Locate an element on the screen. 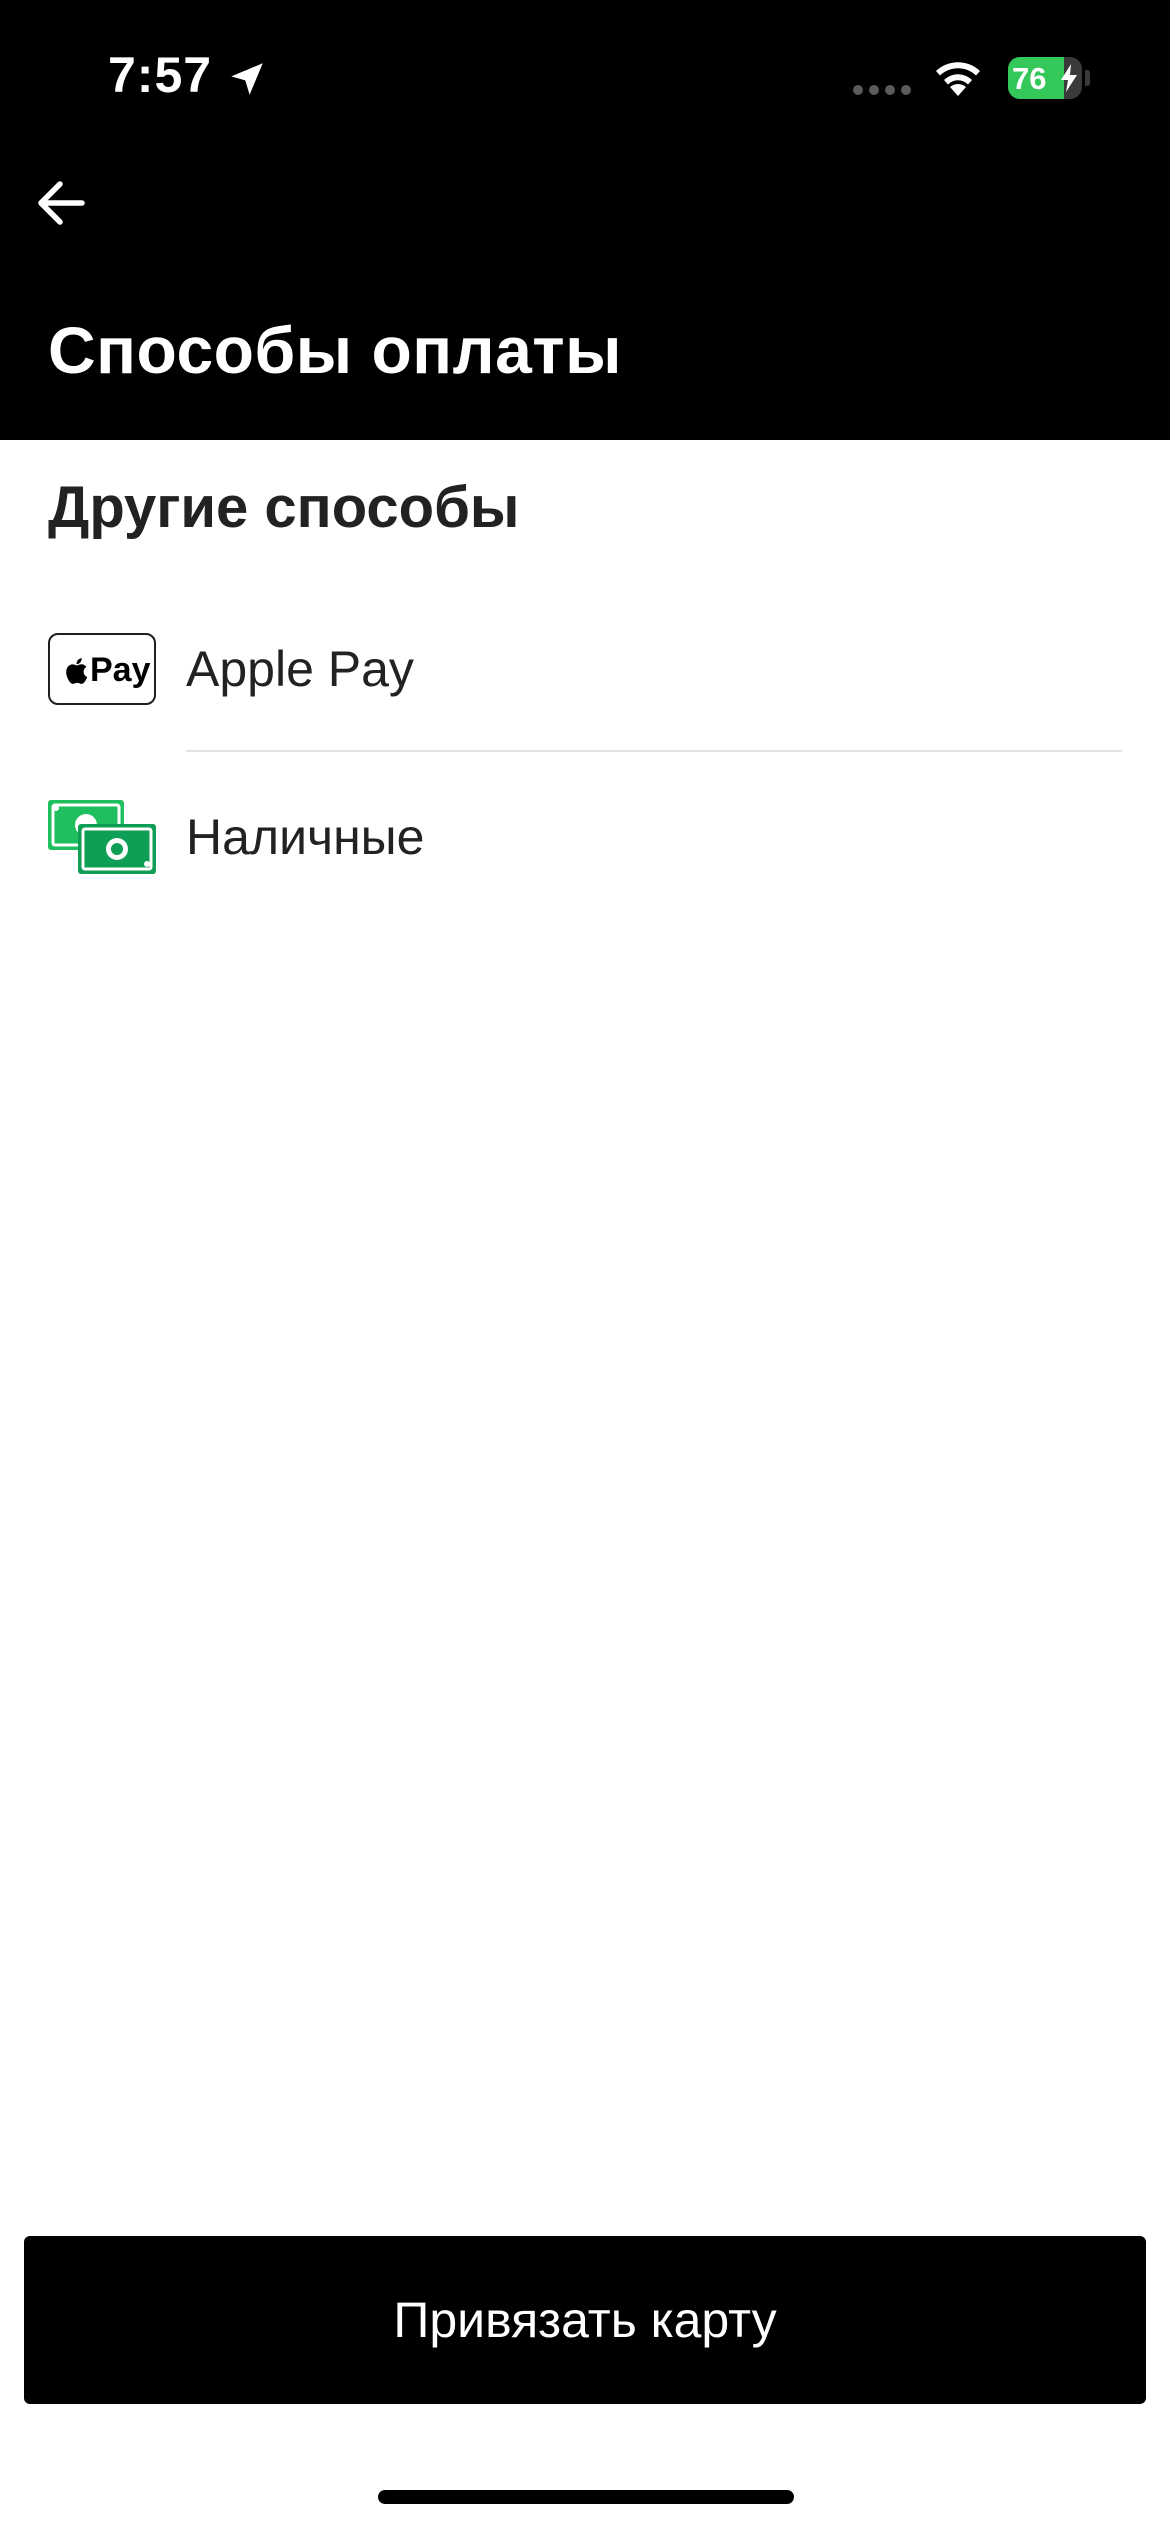 Image resolution: width=1170 pixels, height=2532 pixels. apple-pay-icon: Pay is located at coordinates (102, 669).